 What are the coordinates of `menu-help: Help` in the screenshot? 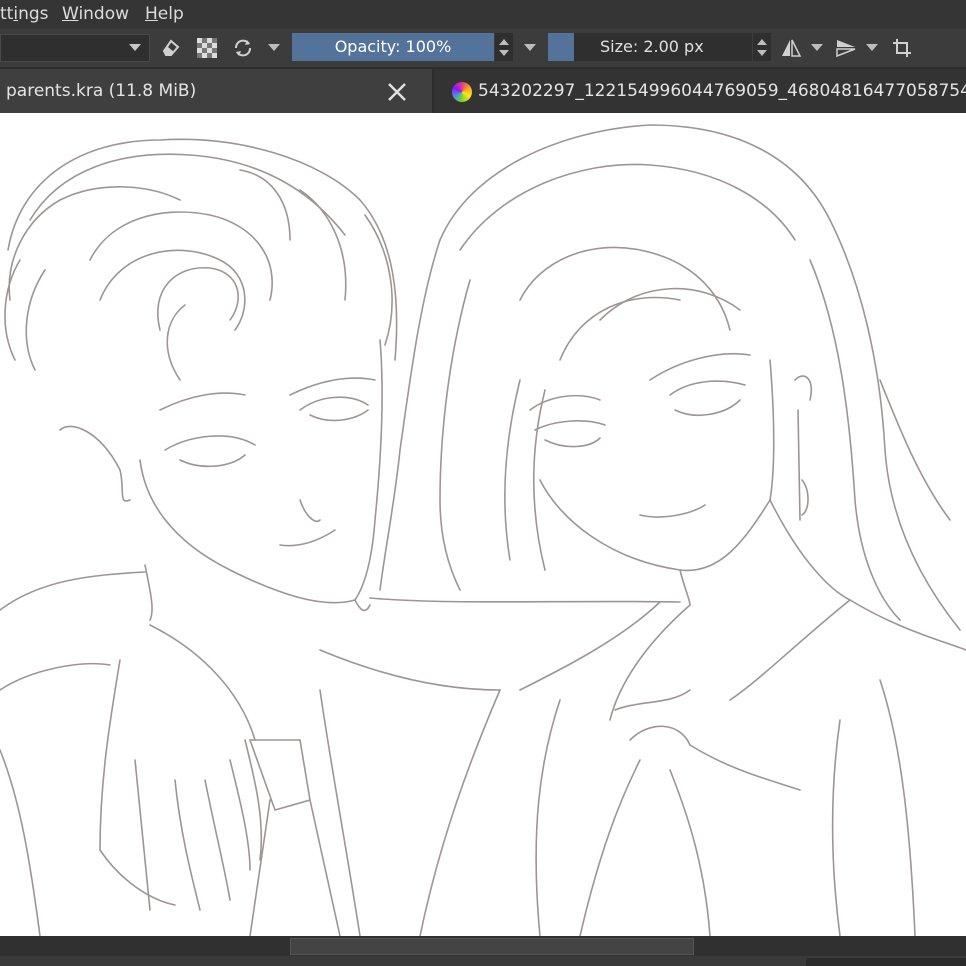 It's located at (164, 14).